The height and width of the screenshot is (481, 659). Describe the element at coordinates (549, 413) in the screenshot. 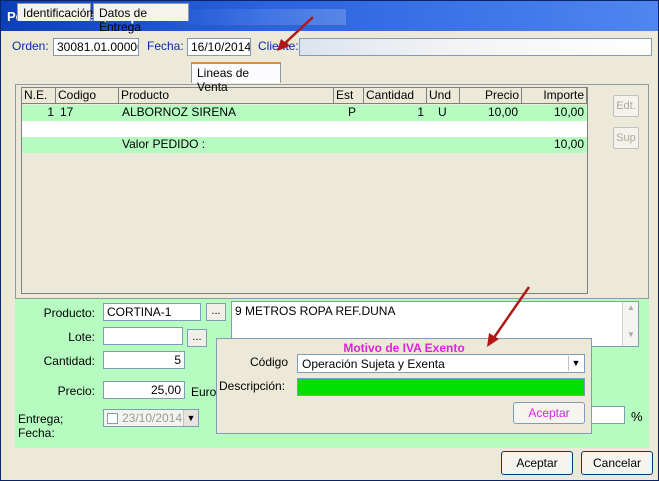

I see `dialog-aceptar-button: Aceptar` at that location.